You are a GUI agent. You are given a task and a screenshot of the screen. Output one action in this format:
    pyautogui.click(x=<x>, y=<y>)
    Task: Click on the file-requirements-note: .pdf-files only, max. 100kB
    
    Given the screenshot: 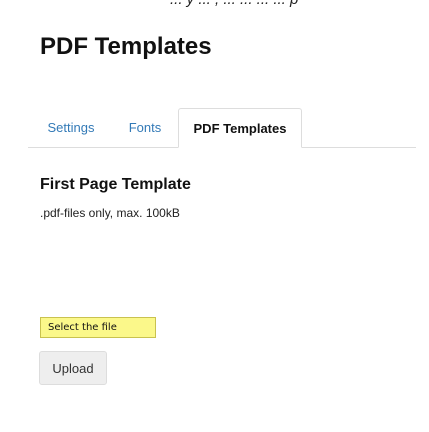 What is the action you would take?
    pyautogui.click(x=110, y=213)
    